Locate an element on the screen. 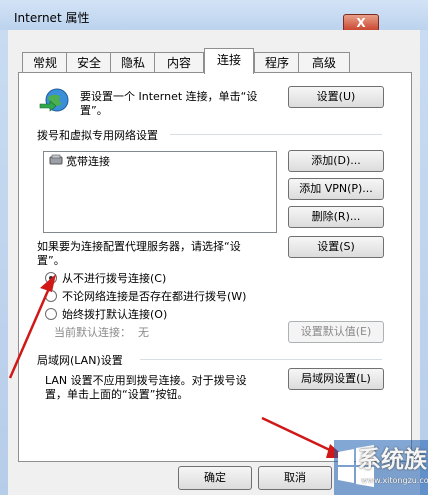 The height and width of the screenshot is (495, 428). dialup-group-label: 拨号和虚拟专用网络设置 is located at coordinates (97, 135).